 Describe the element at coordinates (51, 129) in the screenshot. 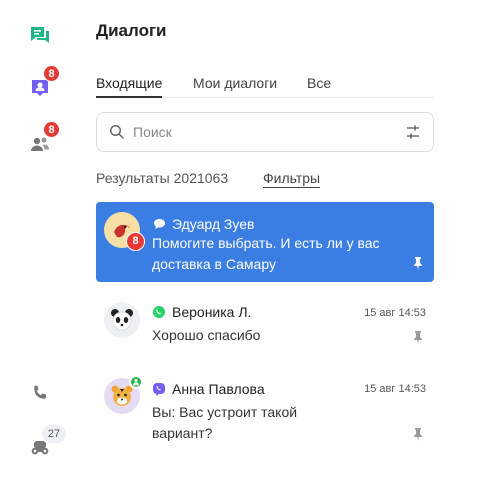

I see `contacts-badge: 8` at that location.